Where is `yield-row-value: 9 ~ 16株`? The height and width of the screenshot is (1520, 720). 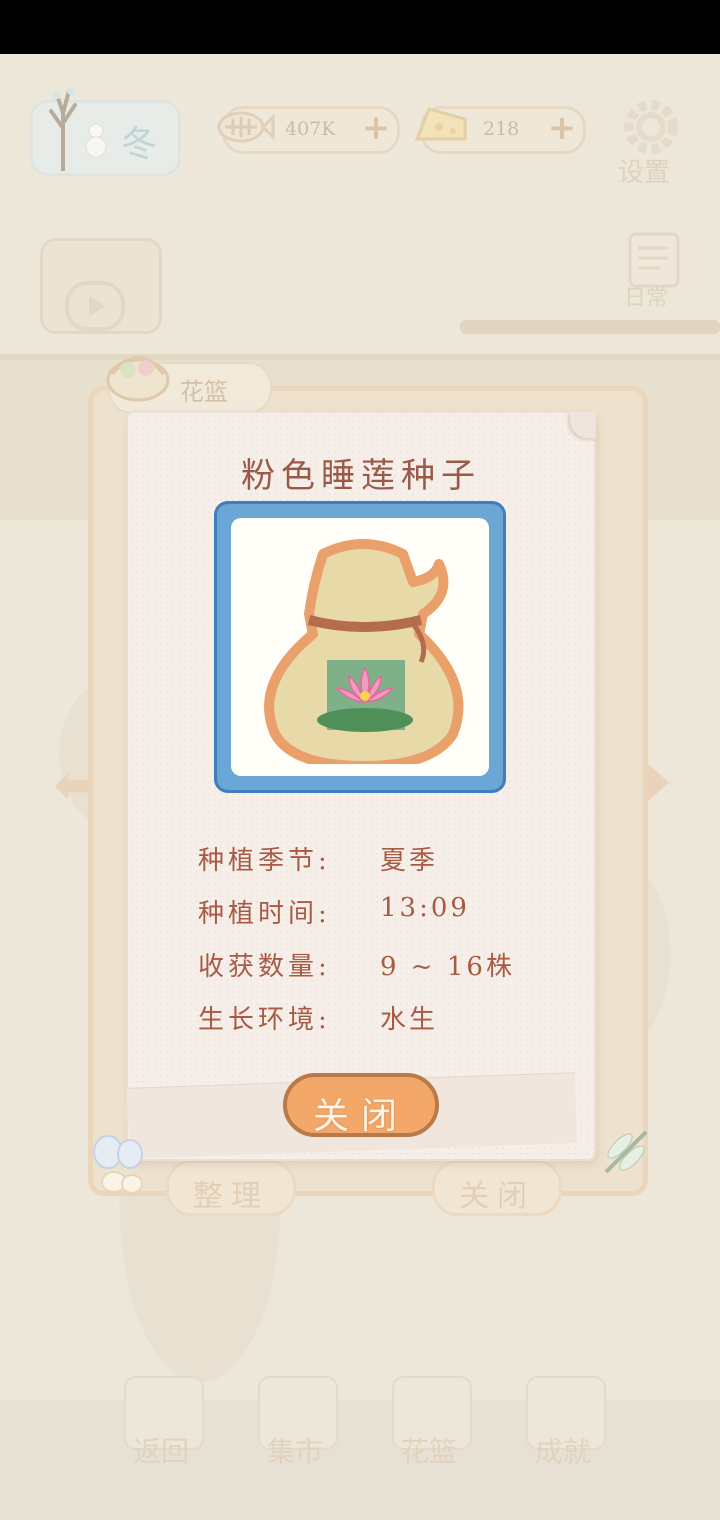
yield-row-value: 9 ~ 16株 is located at coordinates (447, 967).